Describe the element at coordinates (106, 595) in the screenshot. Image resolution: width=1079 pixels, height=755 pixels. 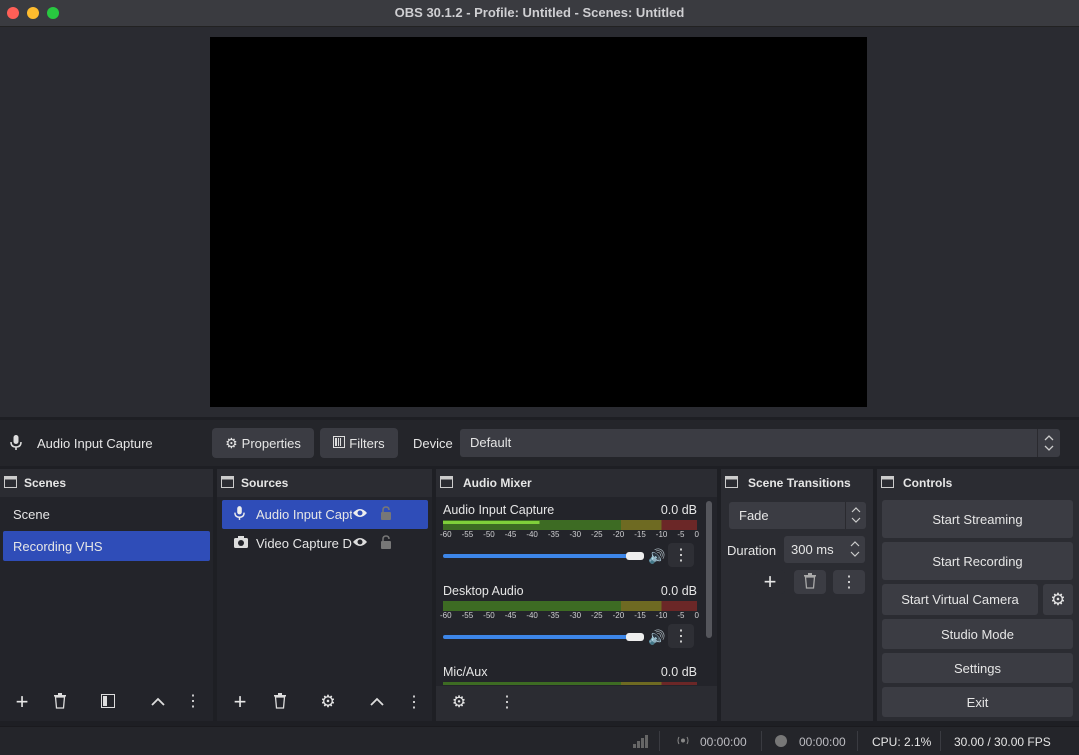
I see `scenes-dock: Scenes Scene Recording VHS + ⋮` at that location.